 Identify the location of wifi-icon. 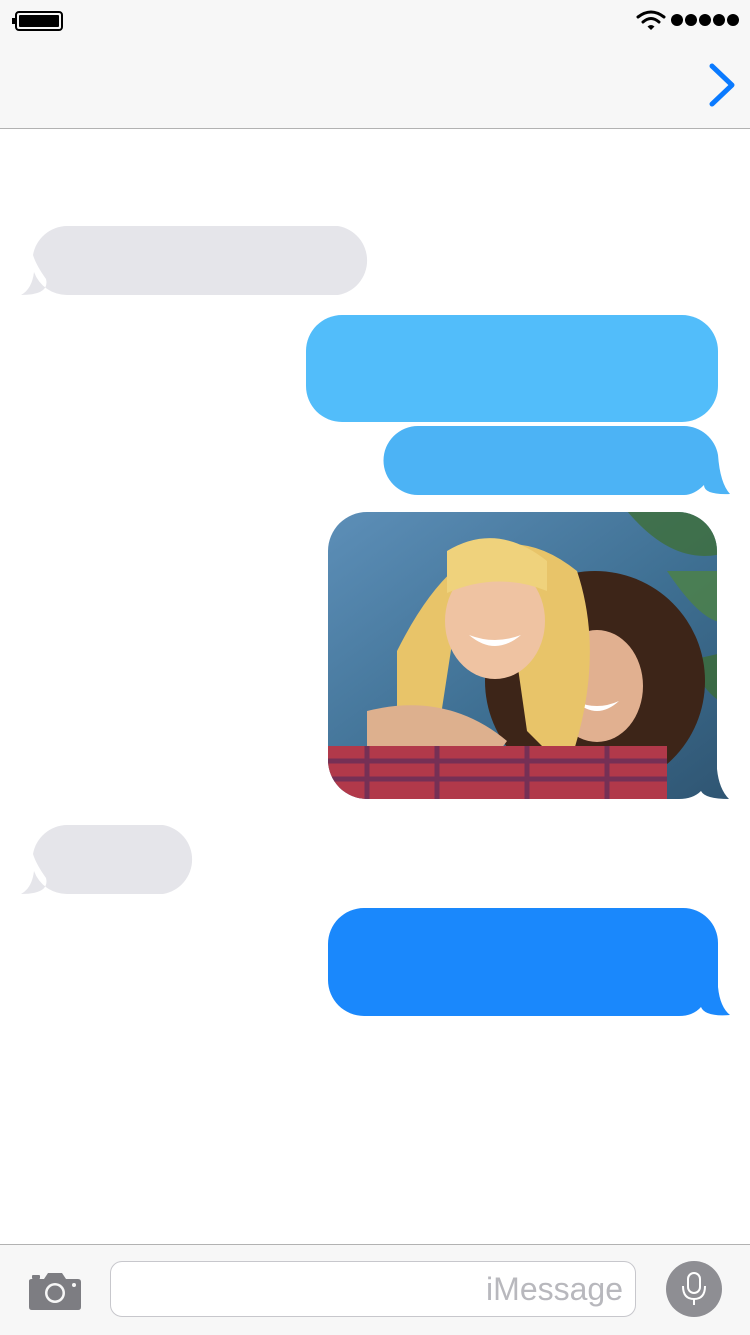
(651, 20).